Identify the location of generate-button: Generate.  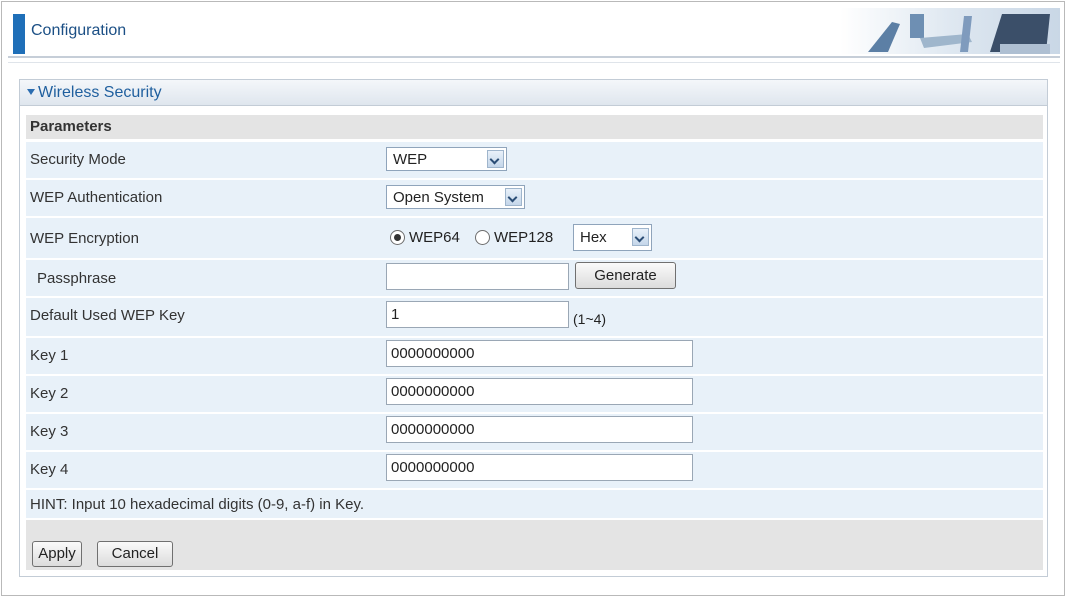
(625, 275).